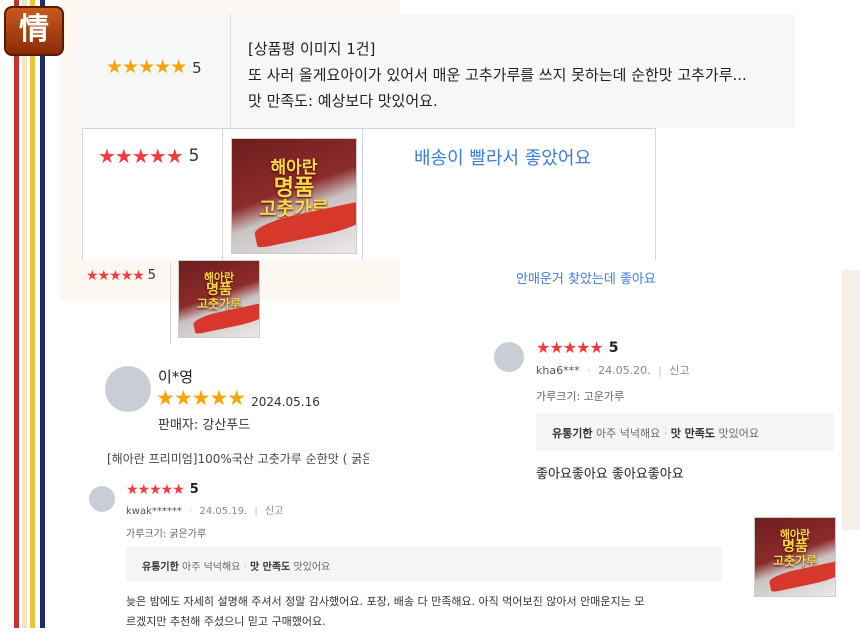  I want to click on review-3-divider, so click(170, 303).